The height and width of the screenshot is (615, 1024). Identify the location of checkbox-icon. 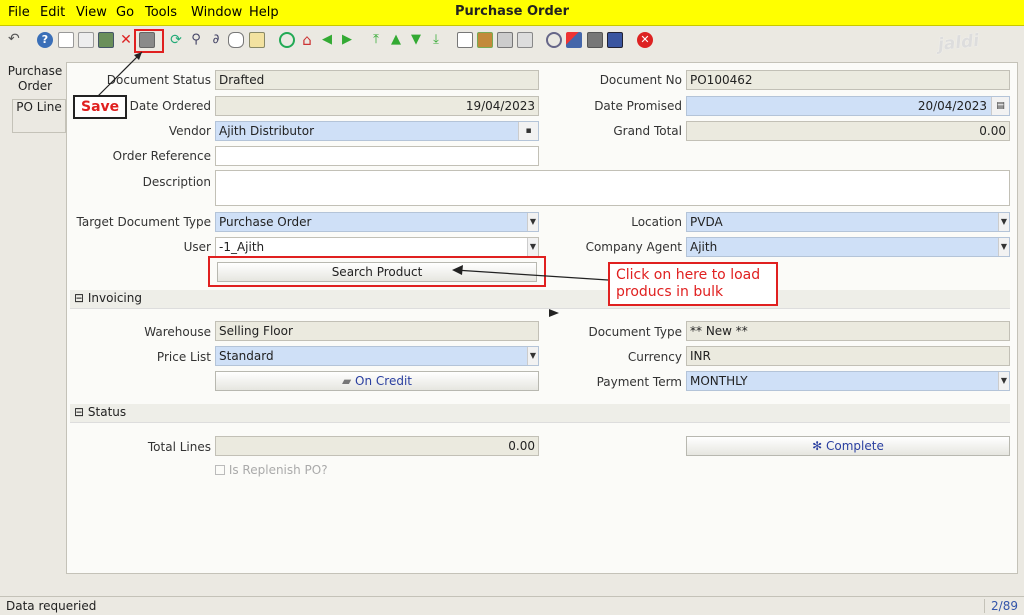
(220, 470).